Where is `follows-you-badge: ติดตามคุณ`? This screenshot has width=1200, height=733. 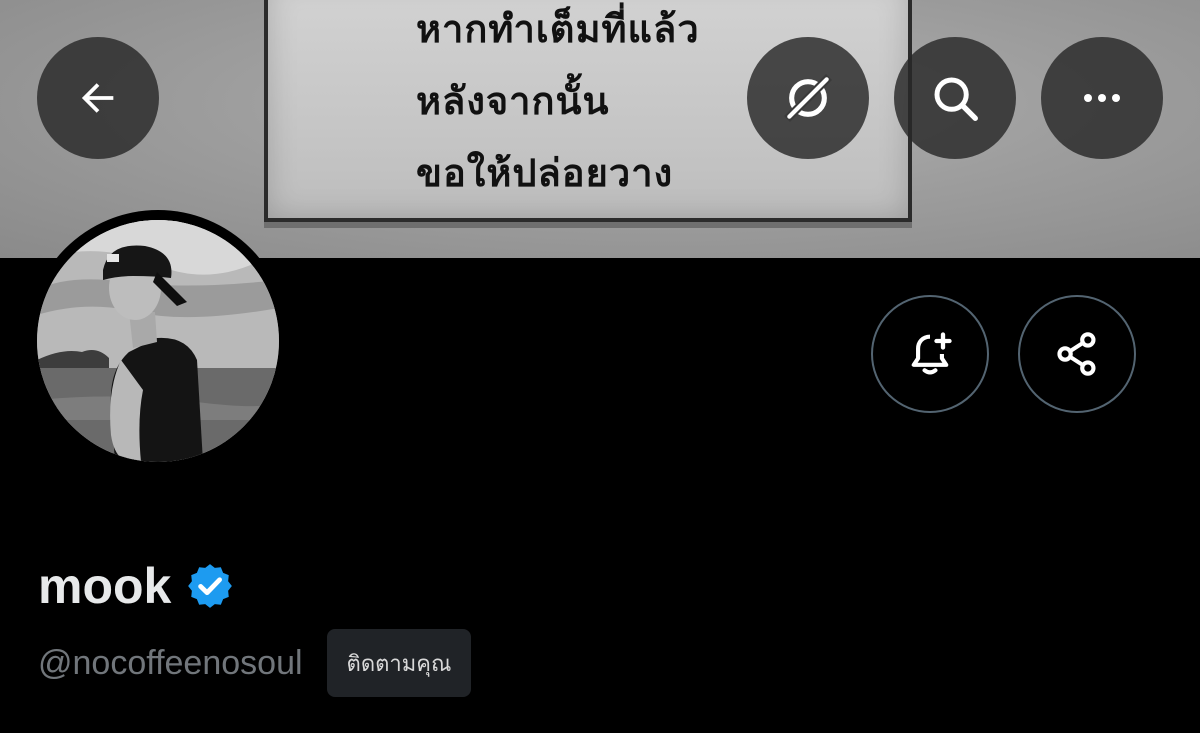 follows-you-badge: ติดตามคุณ is located at coordinates (399, 663).